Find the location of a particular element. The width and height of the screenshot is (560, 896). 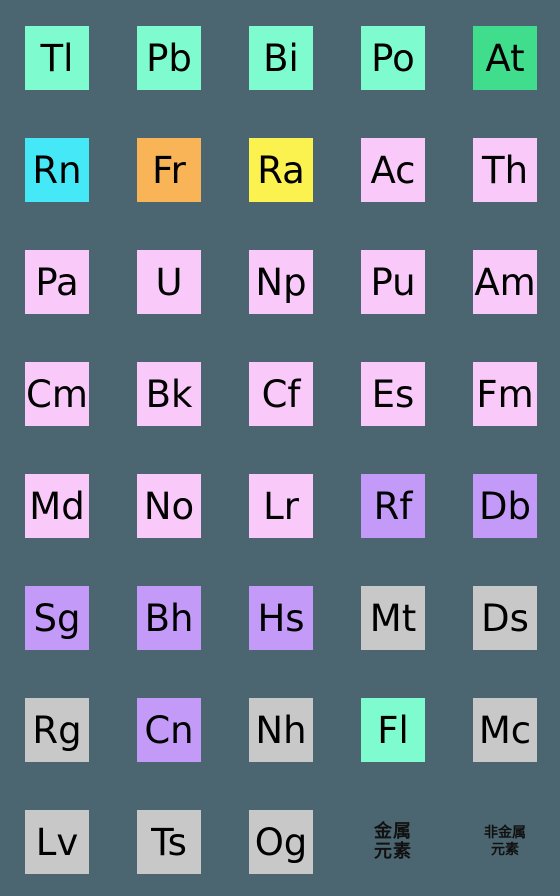

element-cell: Th is located at coordinates (505, 170).